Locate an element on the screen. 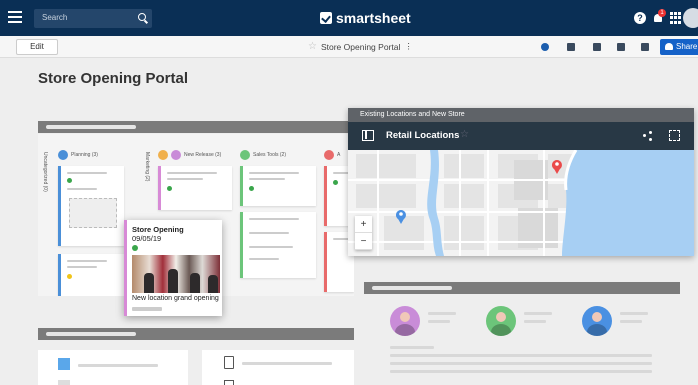 The image size is (698, 385). store-photo is located at coordinates (176, 274).